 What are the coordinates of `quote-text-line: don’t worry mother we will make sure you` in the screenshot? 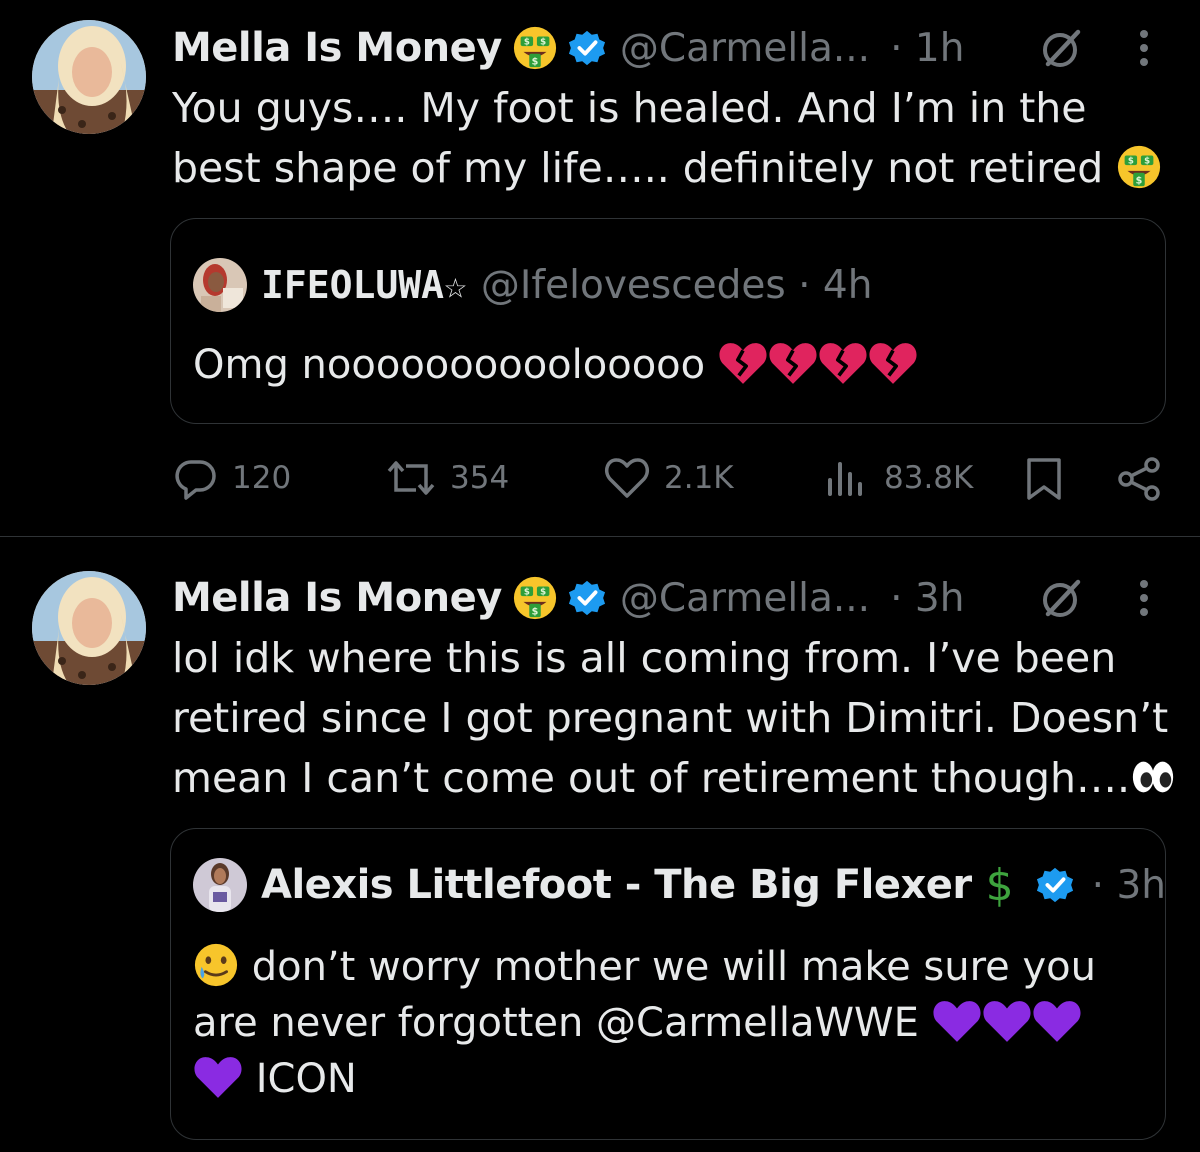 It's located at (668, 967).